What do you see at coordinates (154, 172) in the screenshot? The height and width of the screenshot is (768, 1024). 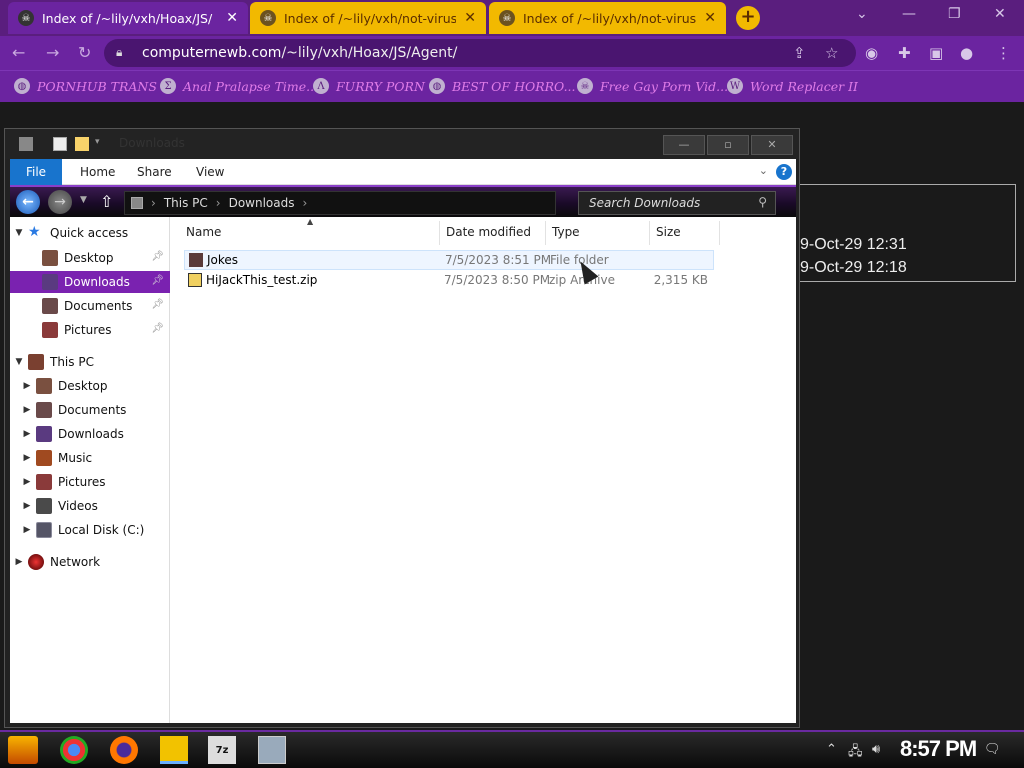 I see `tab-share: Share` at bounding box center [154, 172].